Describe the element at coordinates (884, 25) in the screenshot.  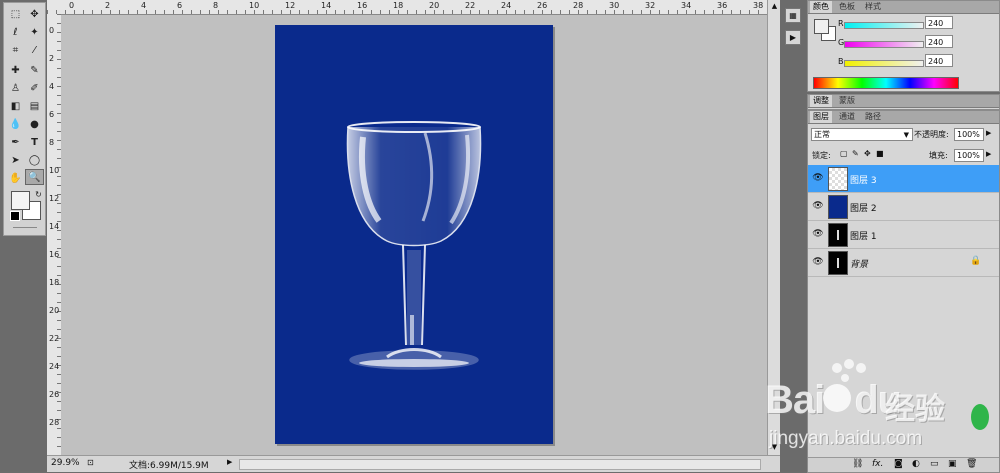
I see `r-slider` at that location.